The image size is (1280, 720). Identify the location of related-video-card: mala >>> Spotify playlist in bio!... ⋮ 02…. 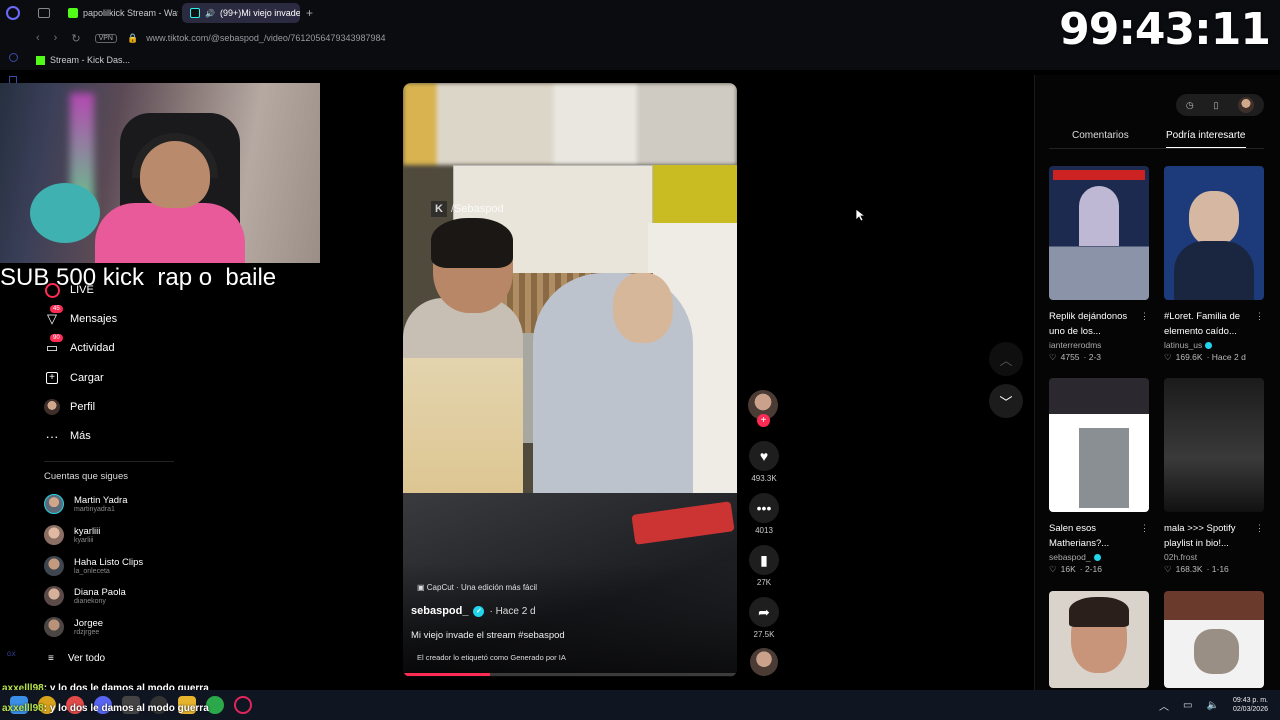
(1214, 476).